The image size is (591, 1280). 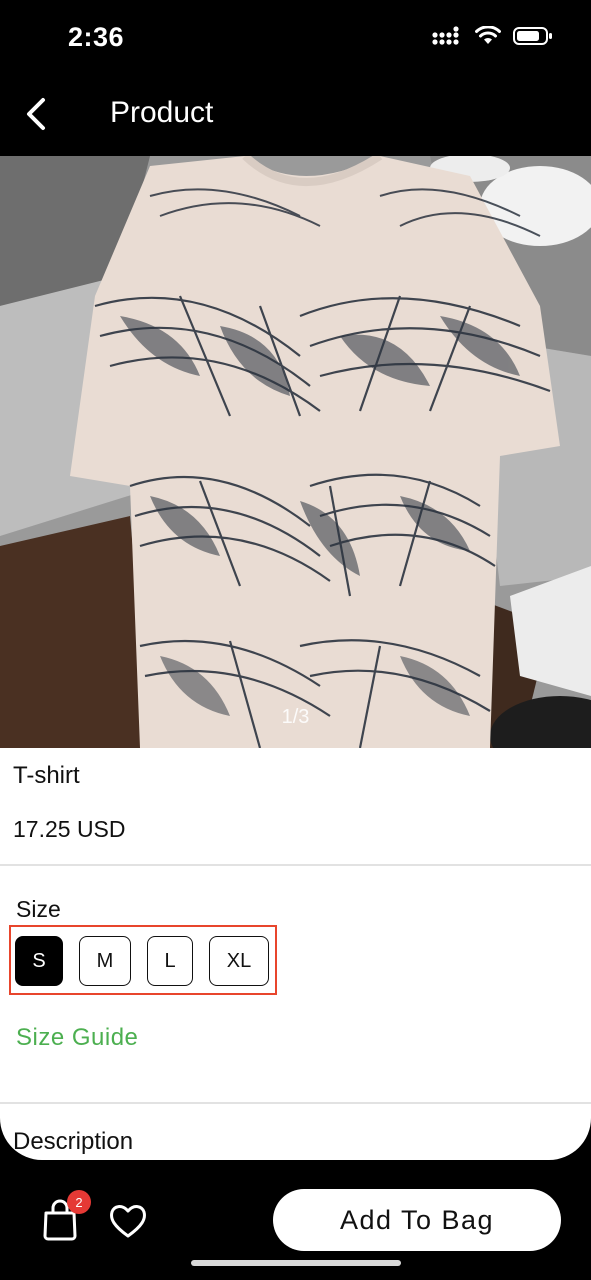 What do you see at coordinates (445, 35) in the screenshot?
I see `signal-icon` at bounding box center [445, 35].